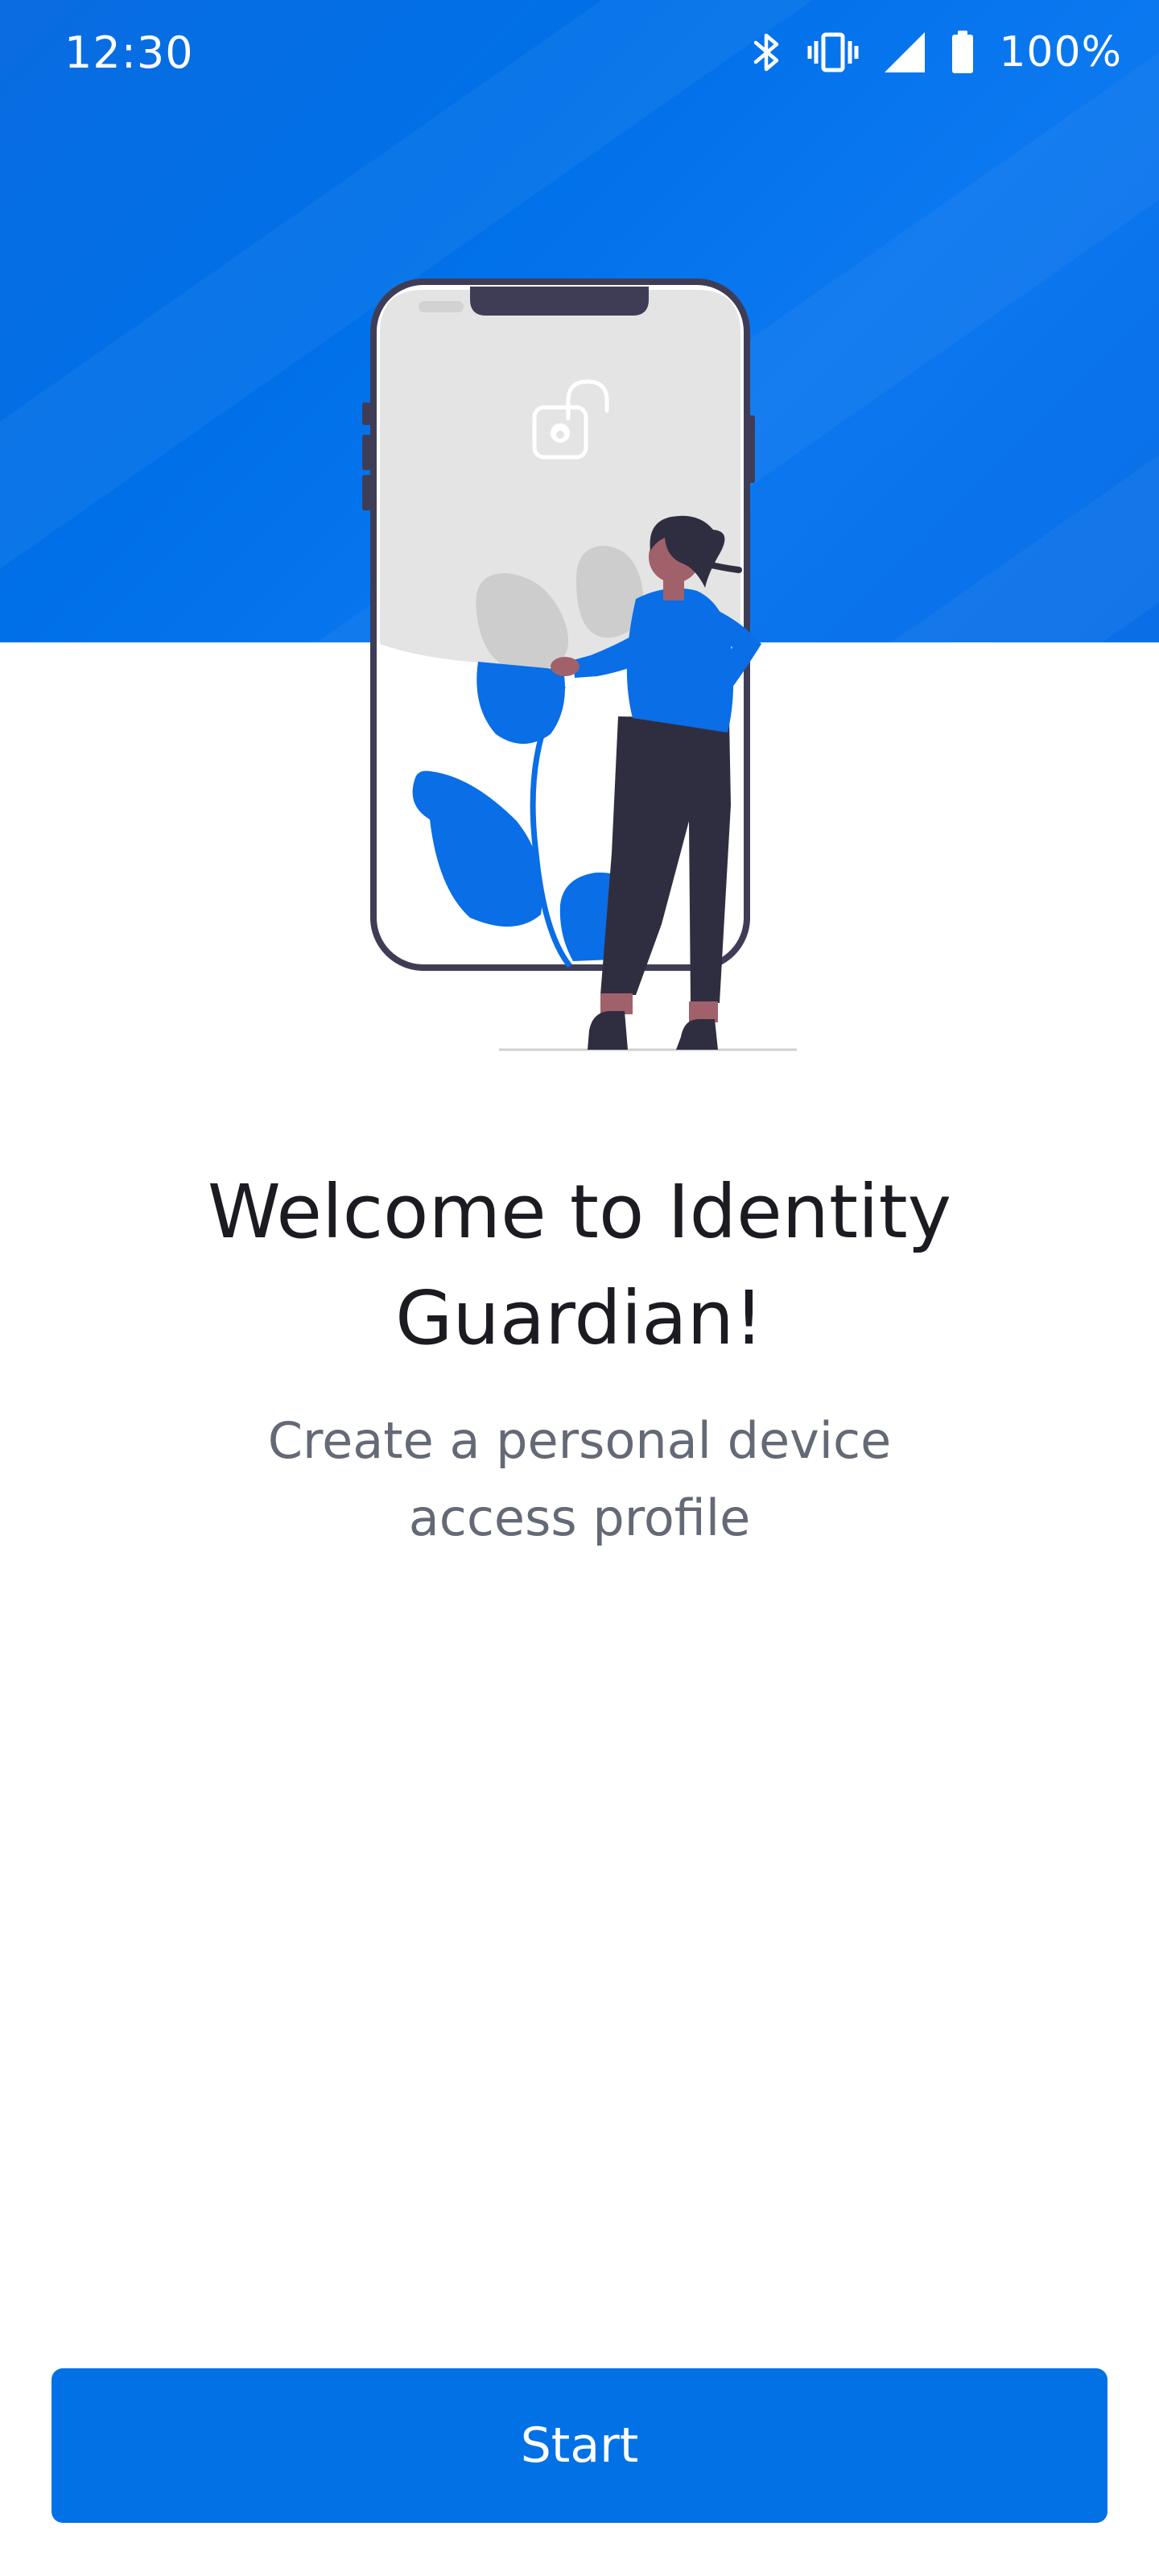  I want to click on welcome-title: Welcome to Identity Guardian!, so click(579, 1265).